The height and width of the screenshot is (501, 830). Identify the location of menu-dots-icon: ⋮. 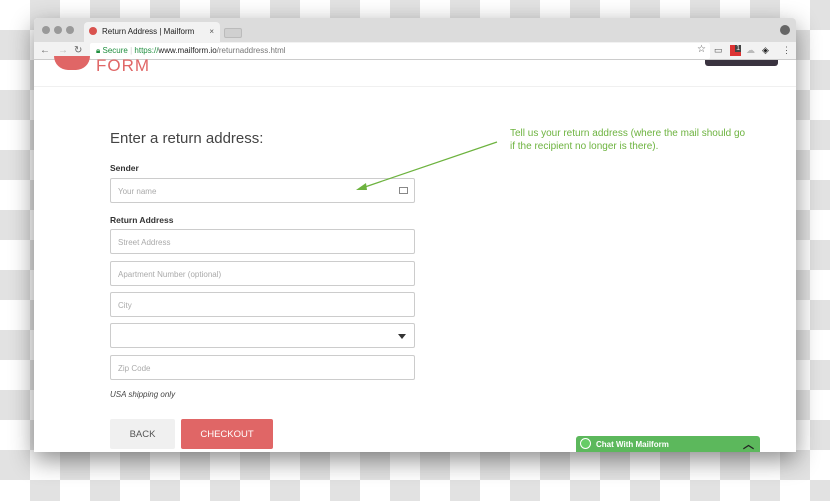
(786, 50).